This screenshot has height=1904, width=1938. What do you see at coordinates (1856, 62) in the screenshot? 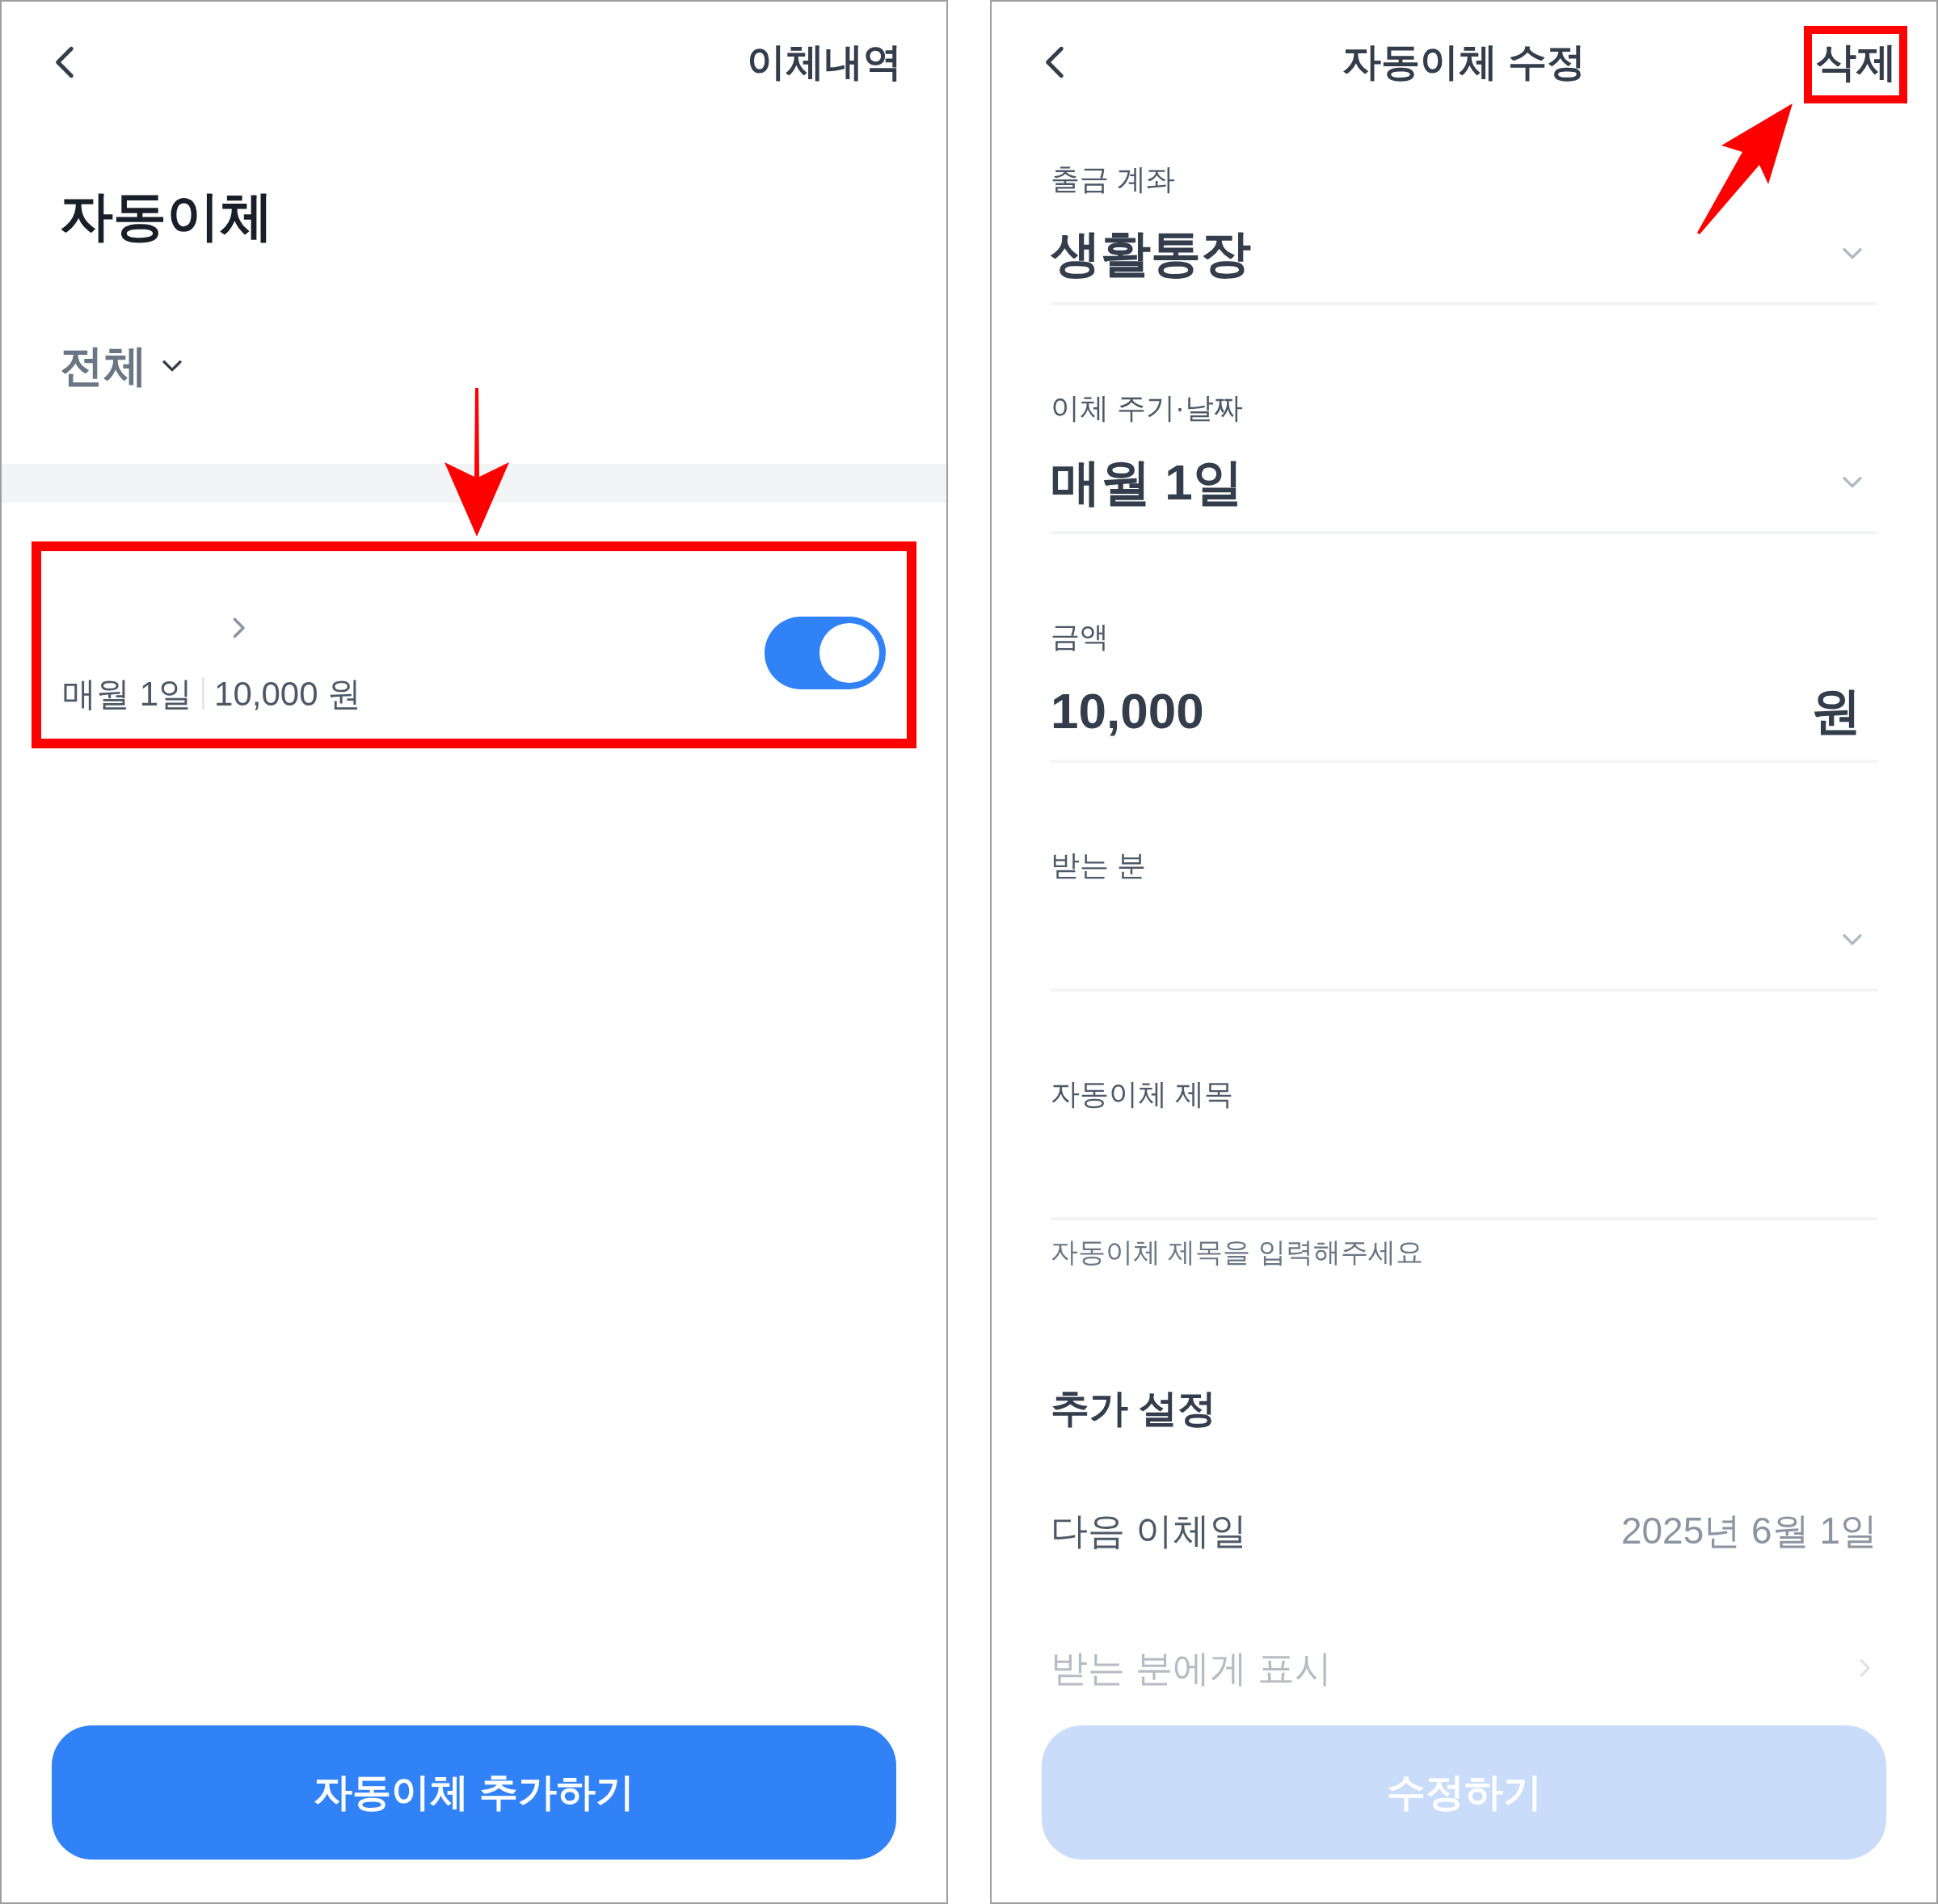
I see `delete-button: 삭제` at bounding box center [1856, 62].